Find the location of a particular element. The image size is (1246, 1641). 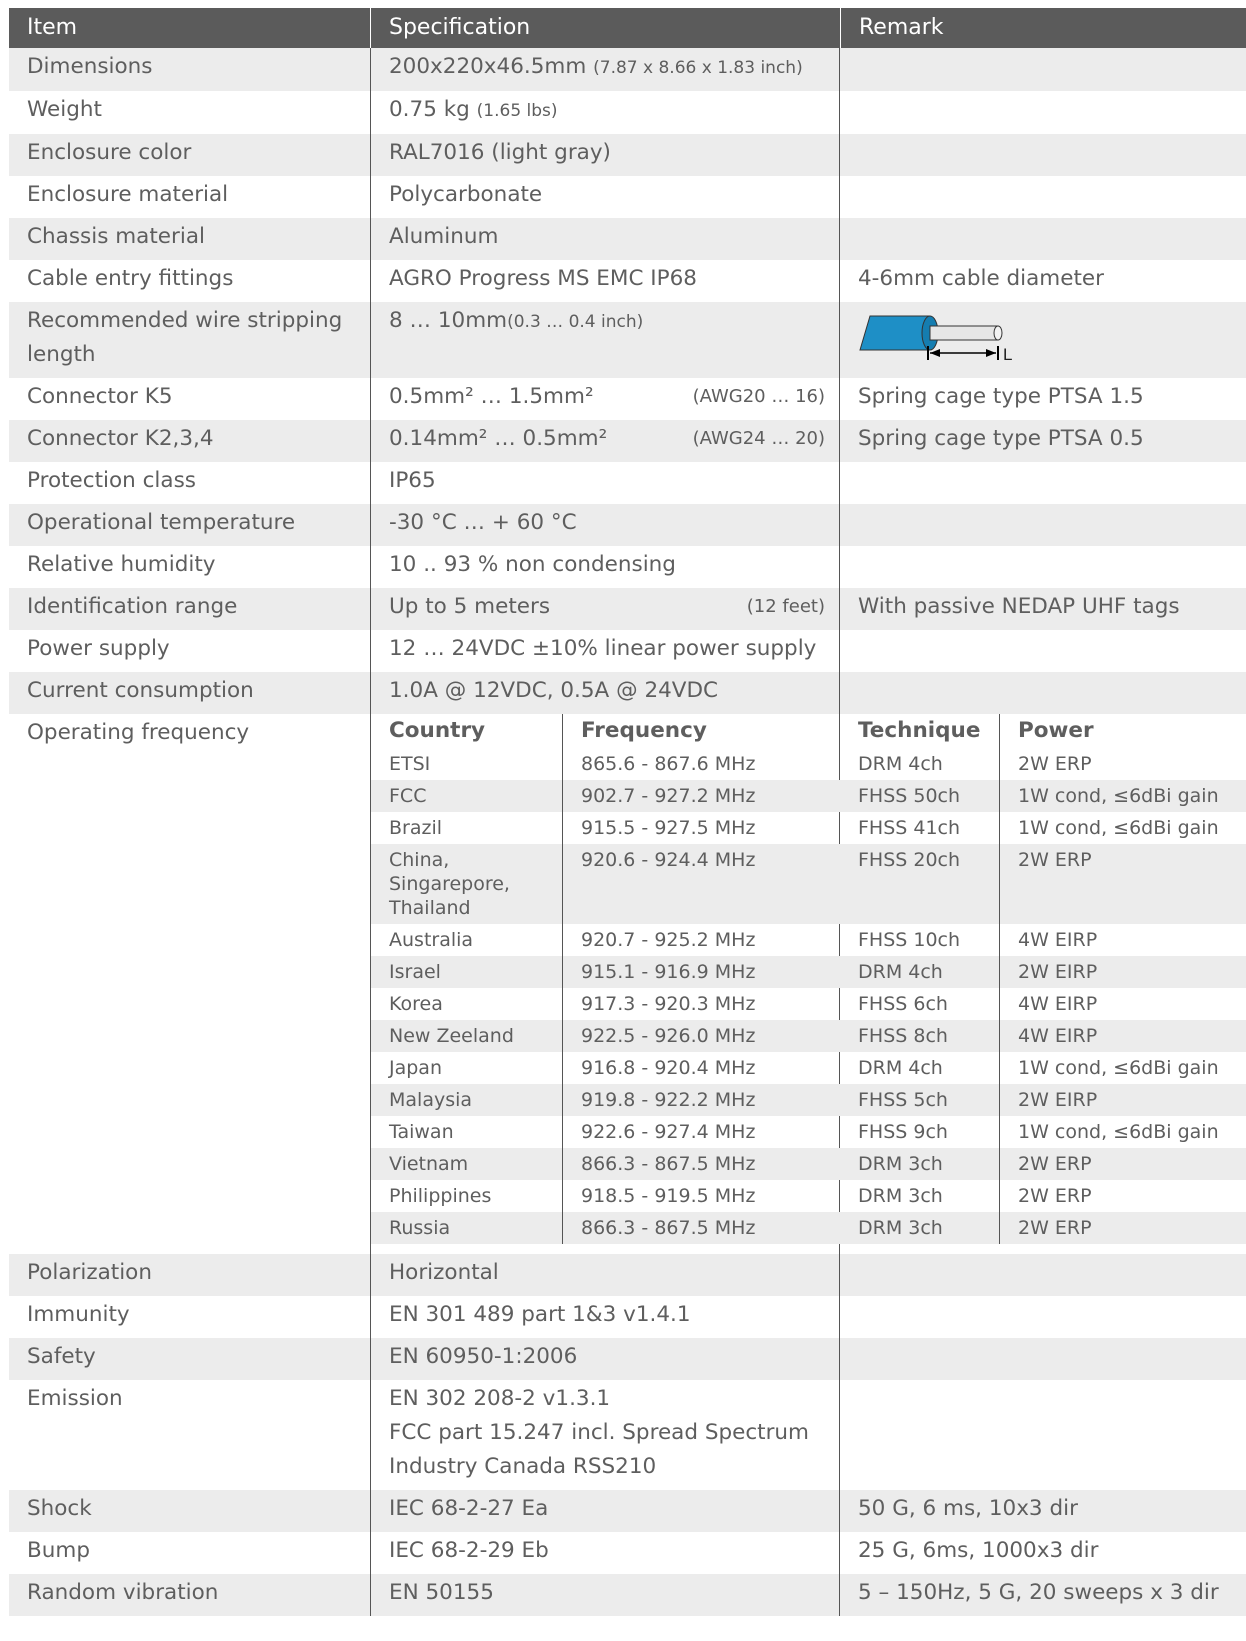

spec-line: IEC 68-2-29 Eb is located at coordinates (469, 1550).